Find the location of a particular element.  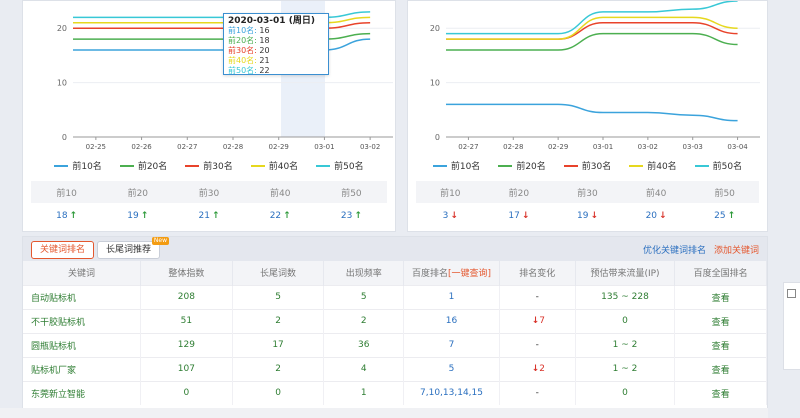

keyword-cell: 贴标机厂家 is located at coordinates (82, 368).